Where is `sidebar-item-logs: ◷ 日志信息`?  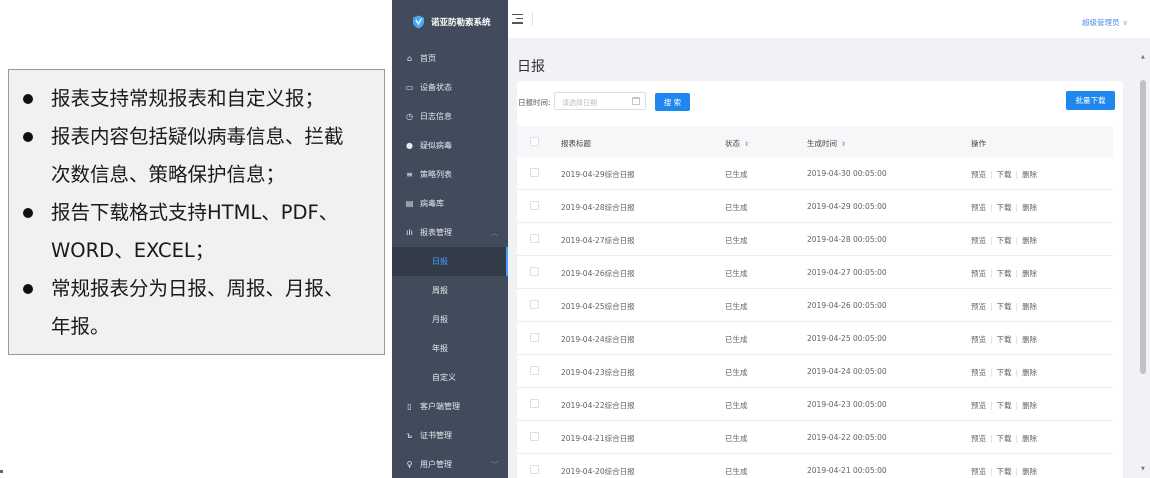 sidebar-item-logs: ◷ 日志信息 is located at coordinates (450, 116).